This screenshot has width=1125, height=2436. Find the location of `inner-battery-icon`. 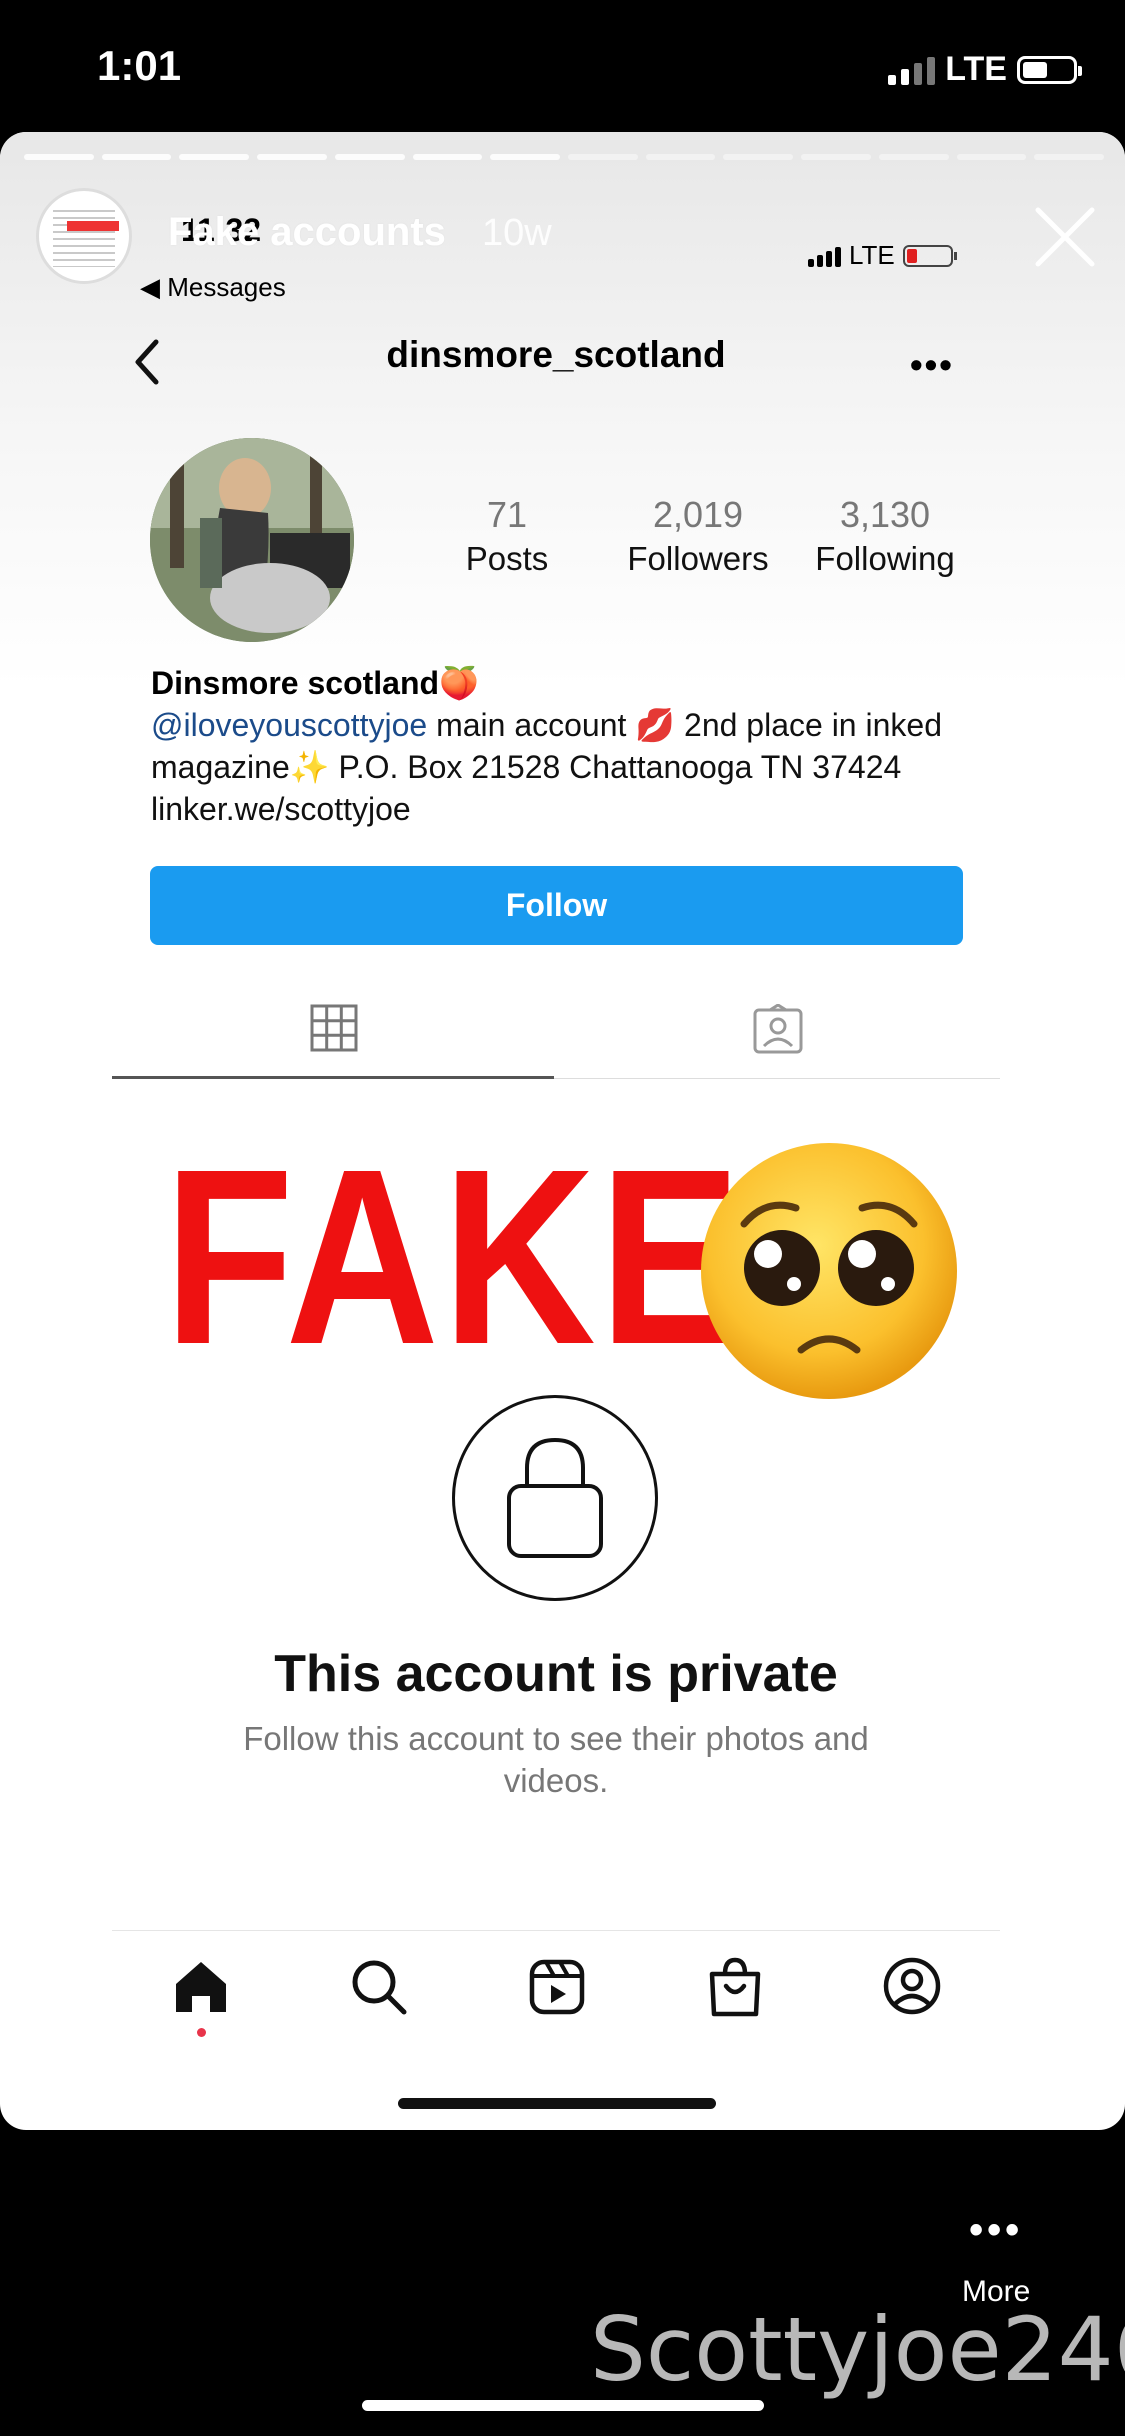

inner-battery-icon is located at coordinates (929, 255).